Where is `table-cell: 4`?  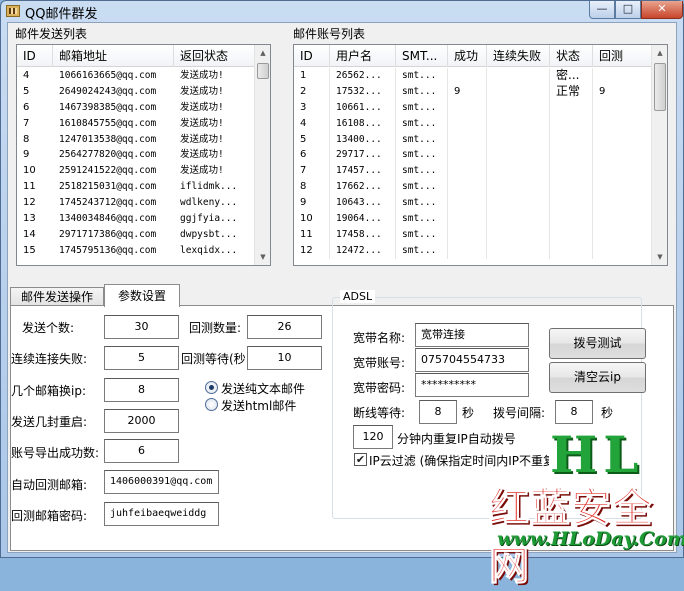
table-cell: 4 is located at coordinates (312, 123).